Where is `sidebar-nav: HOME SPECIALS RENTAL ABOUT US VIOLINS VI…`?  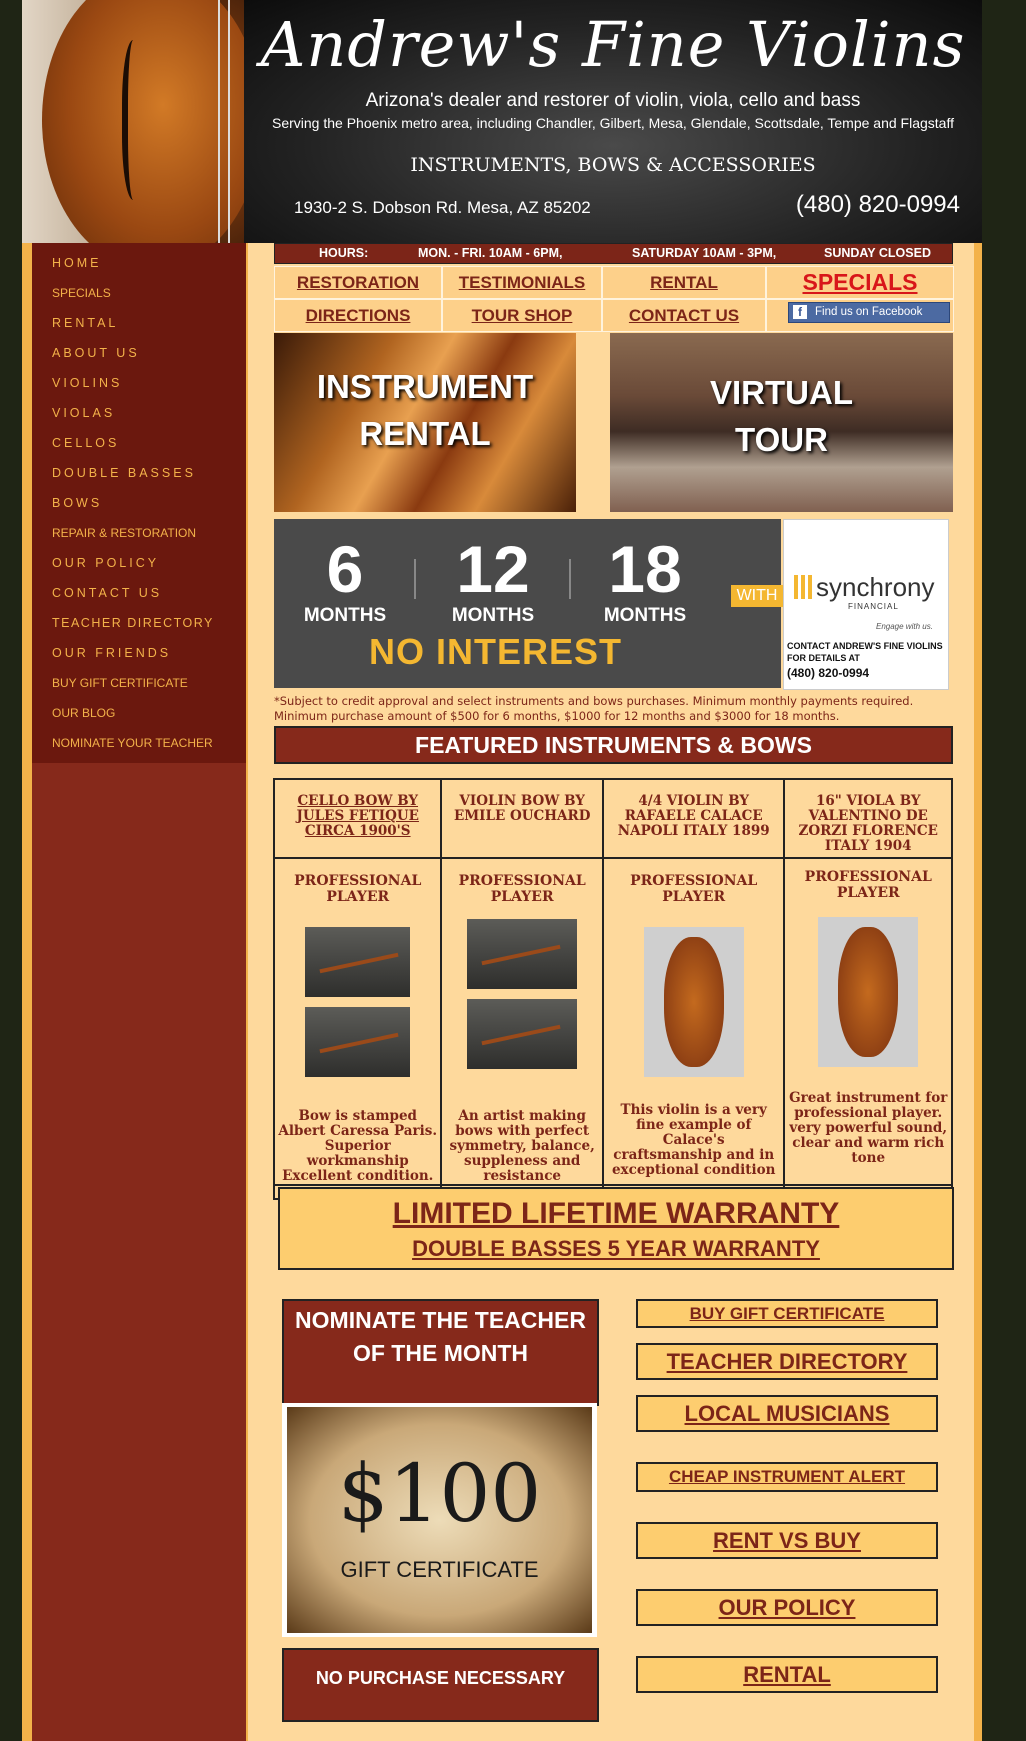 sidebar-nav: HOME SPECIALS RENTAL ABOUT US VIOLINS VI… is located at coordinates (139, 503).